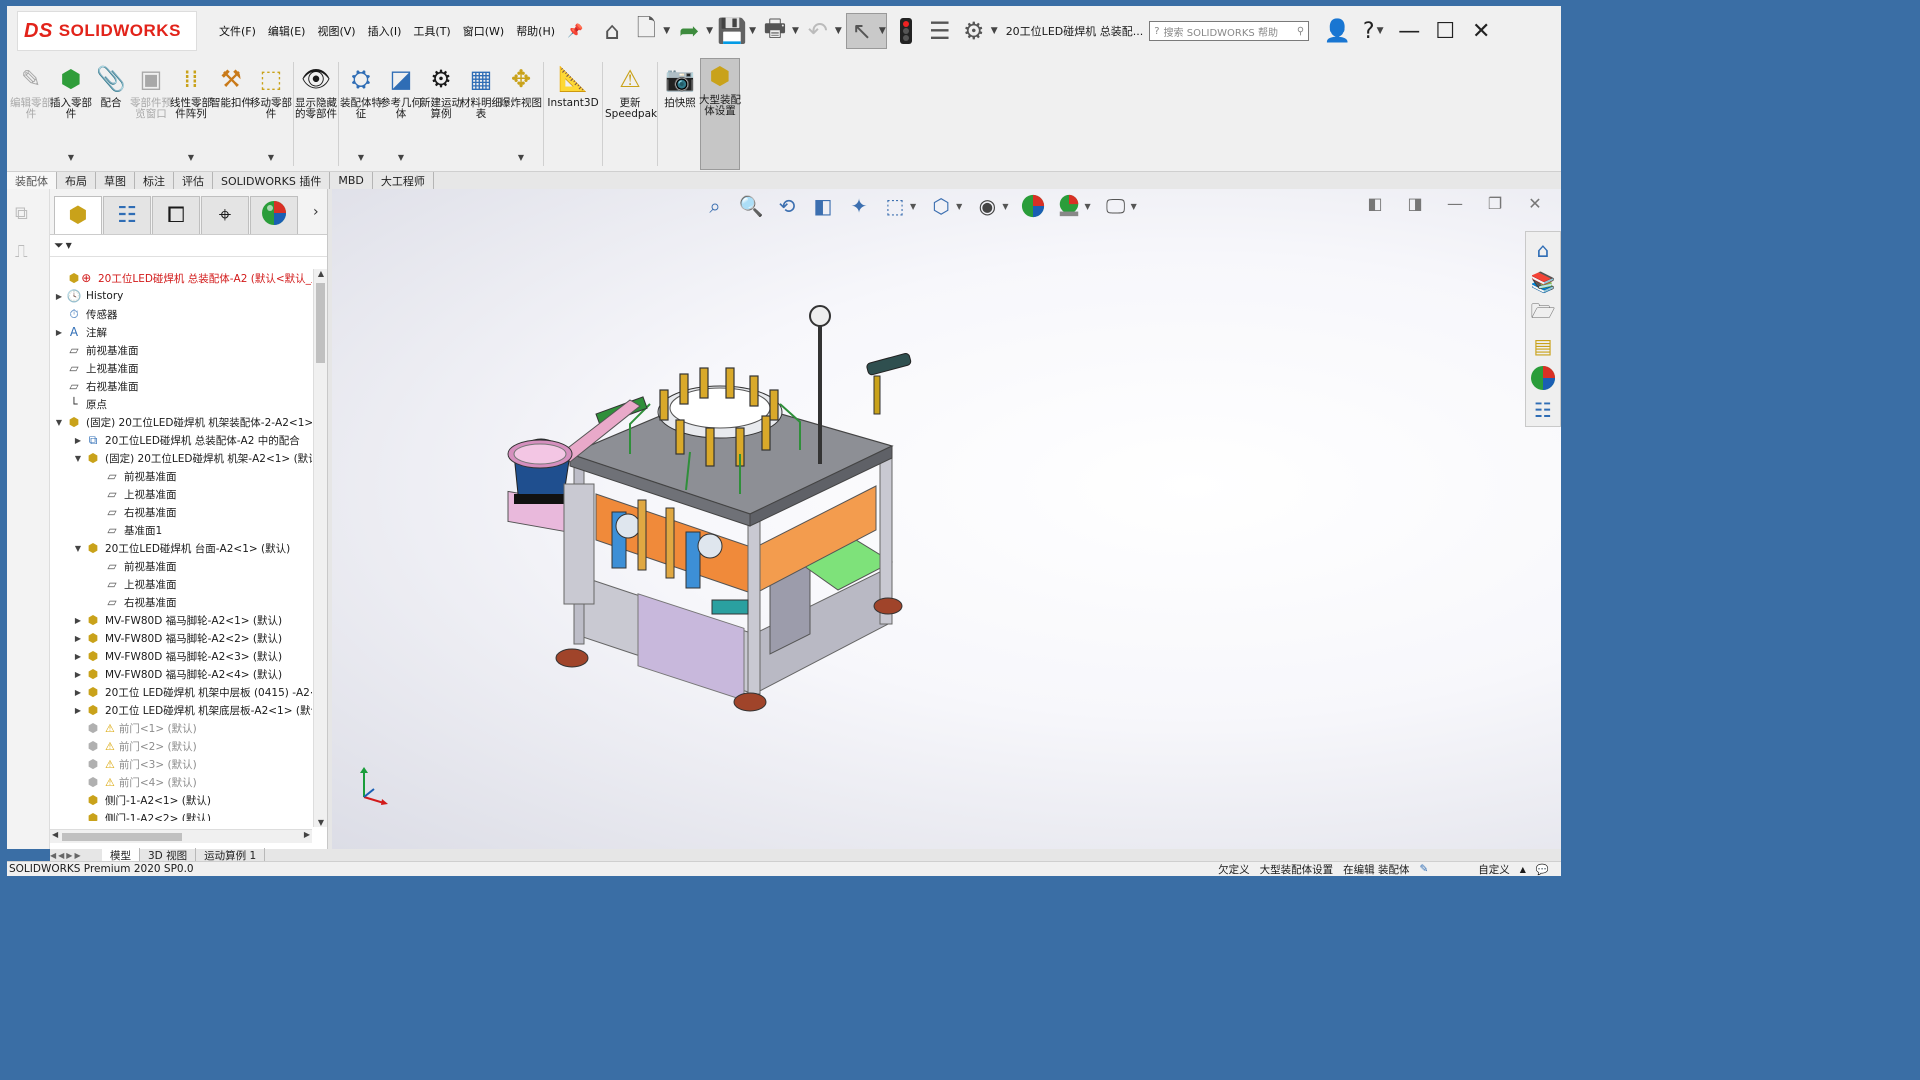 The height and width of the screenshot is (1080, 1920). Describe the element at coordinates (176, 215) in the screenshot. I see `configurationmanager-tab: ⧠` at that location.